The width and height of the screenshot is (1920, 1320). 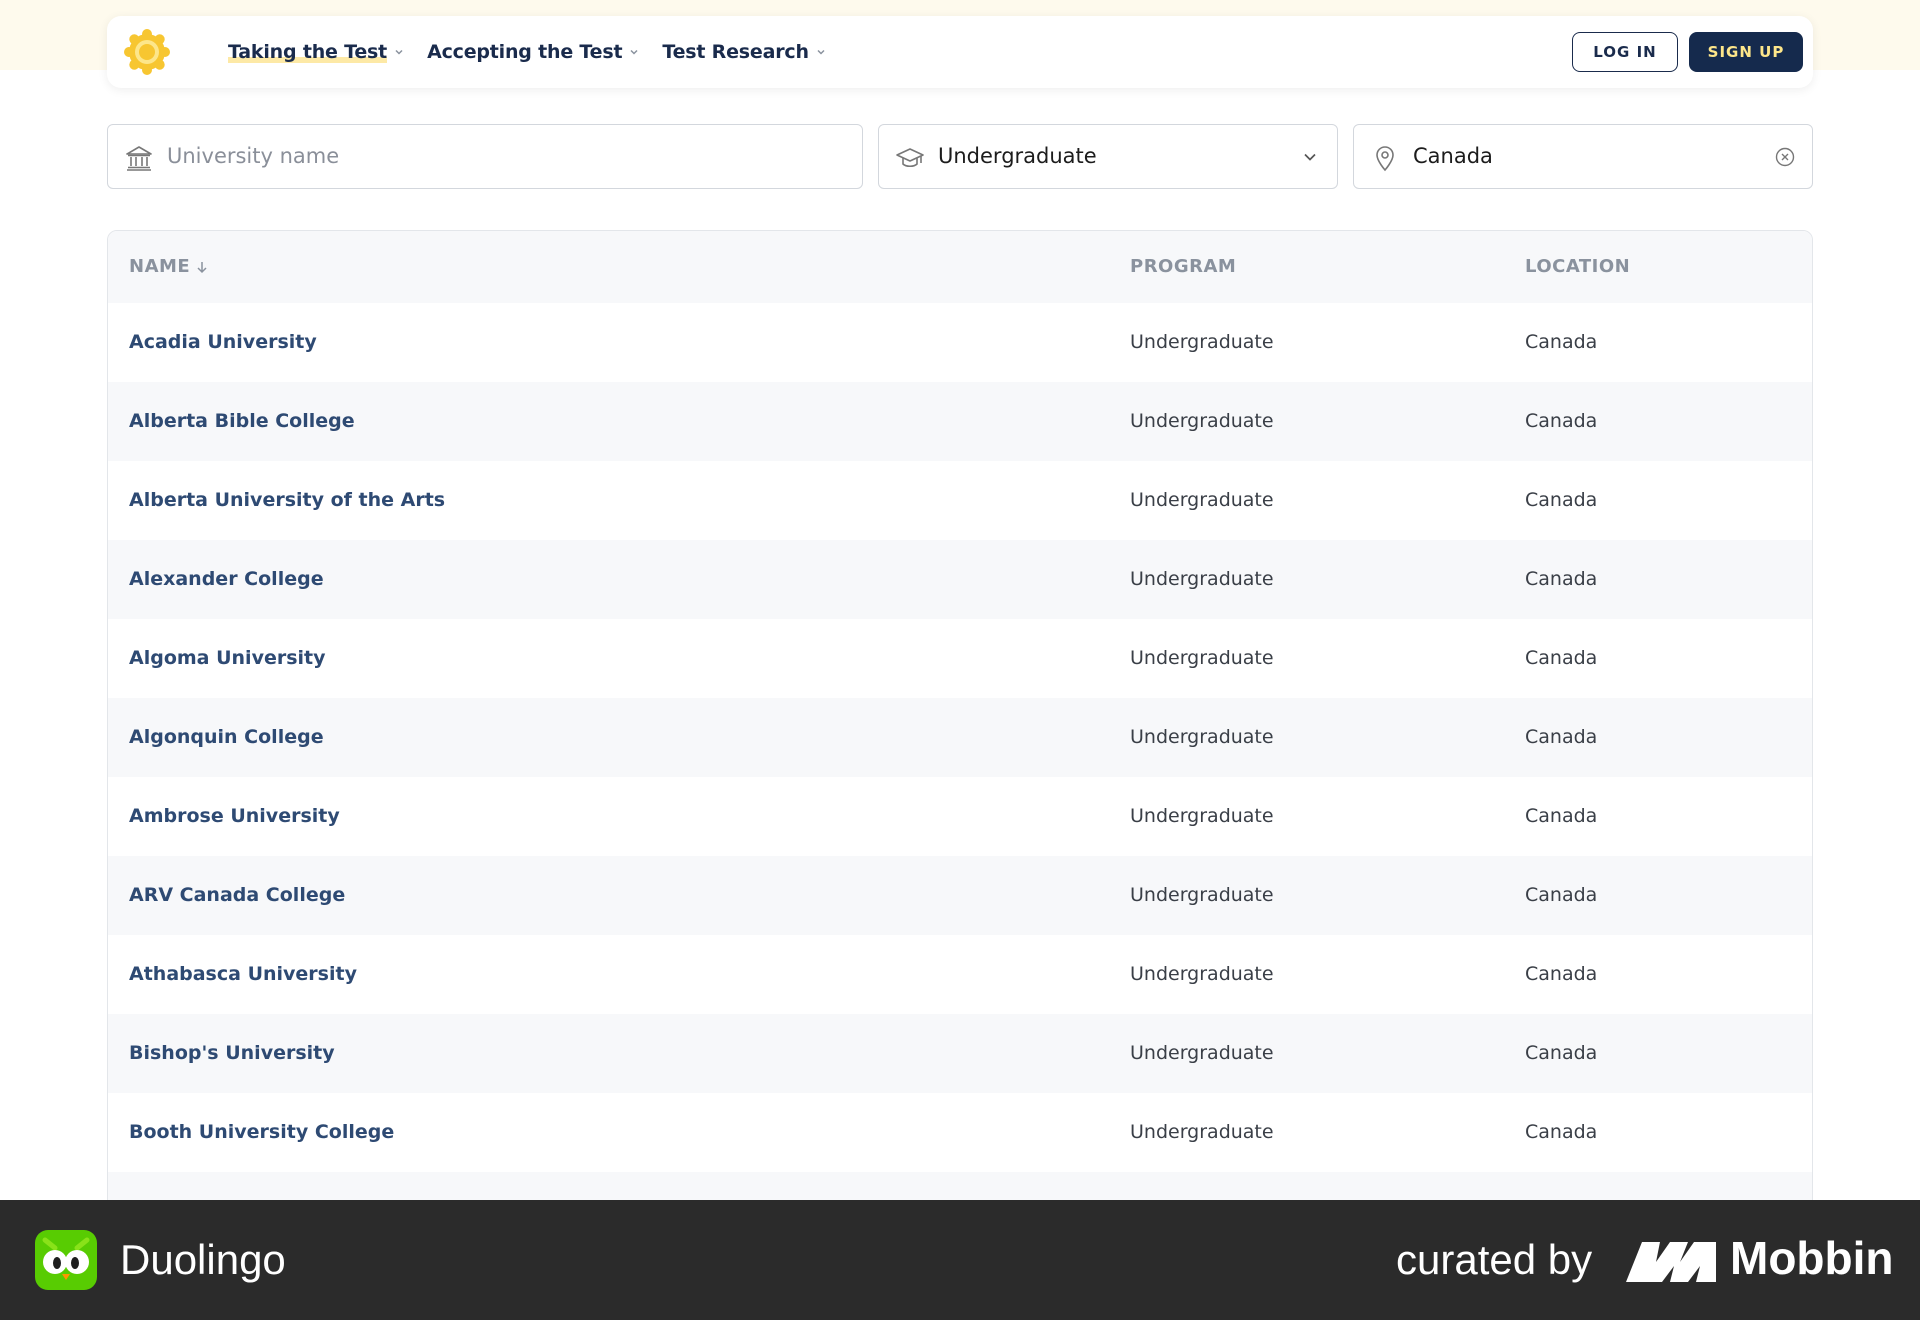 I want to click on university-link: Alexander College, so click(x=226, y=579).